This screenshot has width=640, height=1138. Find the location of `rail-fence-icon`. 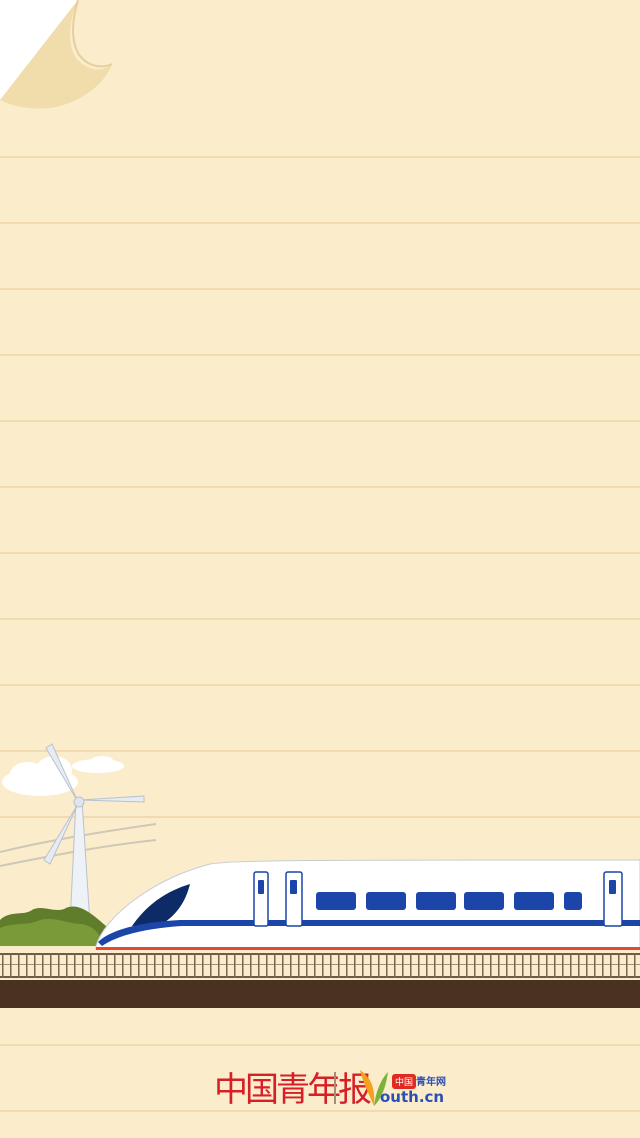

rail-fence-icon is located at coordinates (320, 979).